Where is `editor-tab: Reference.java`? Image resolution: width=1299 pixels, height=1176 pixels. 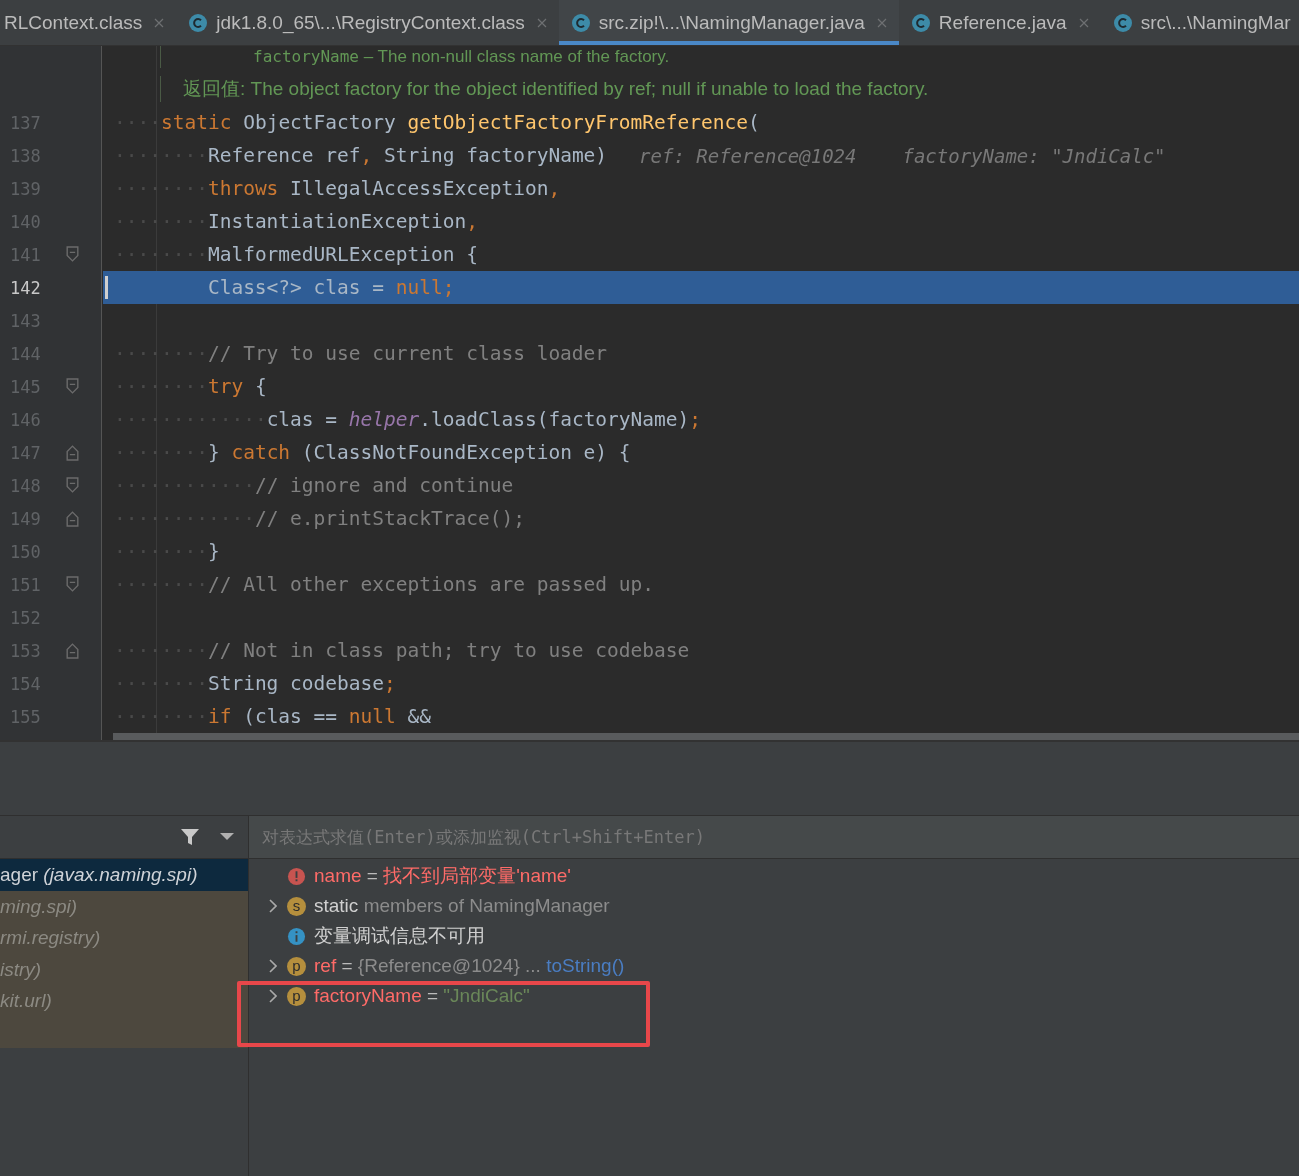
editor-tab: Reference.java is located at coordinates (999, 22).